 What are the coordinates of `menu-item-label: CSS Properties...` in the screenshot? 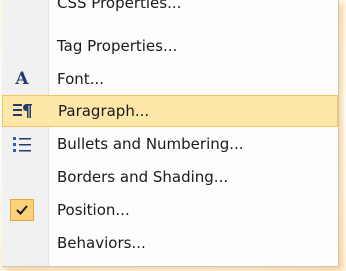 It's located at (119, 6).